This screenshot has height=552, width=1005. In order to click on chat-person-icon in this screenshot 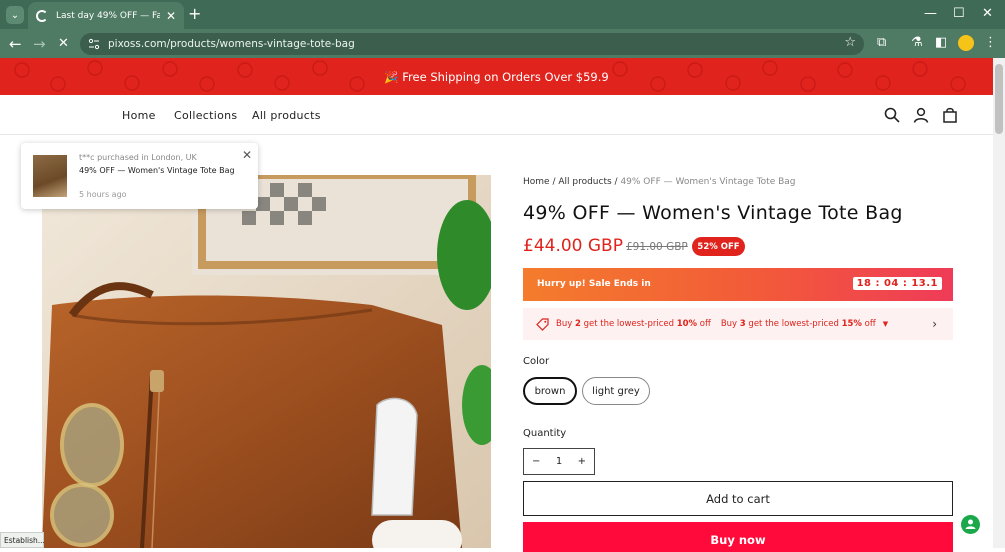, I will do `click(970, 524)`.